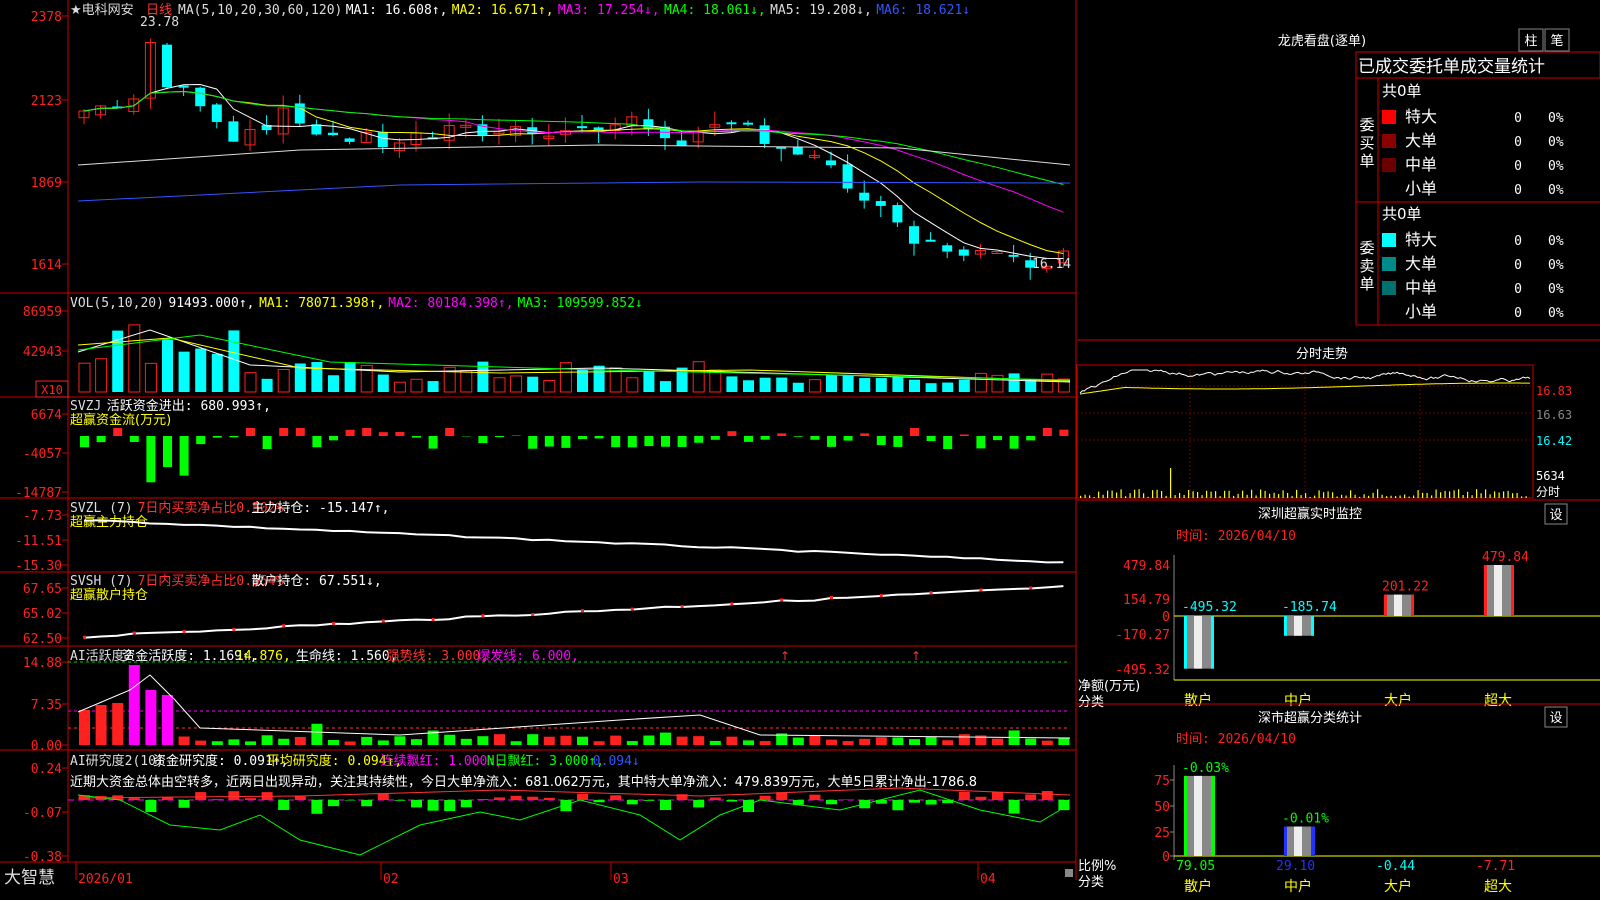  What do you see at coordinates (1556, 142) in the screenshot?
I see `buy-orders-row-pct: 0%` at bounding box center [1556, 142].